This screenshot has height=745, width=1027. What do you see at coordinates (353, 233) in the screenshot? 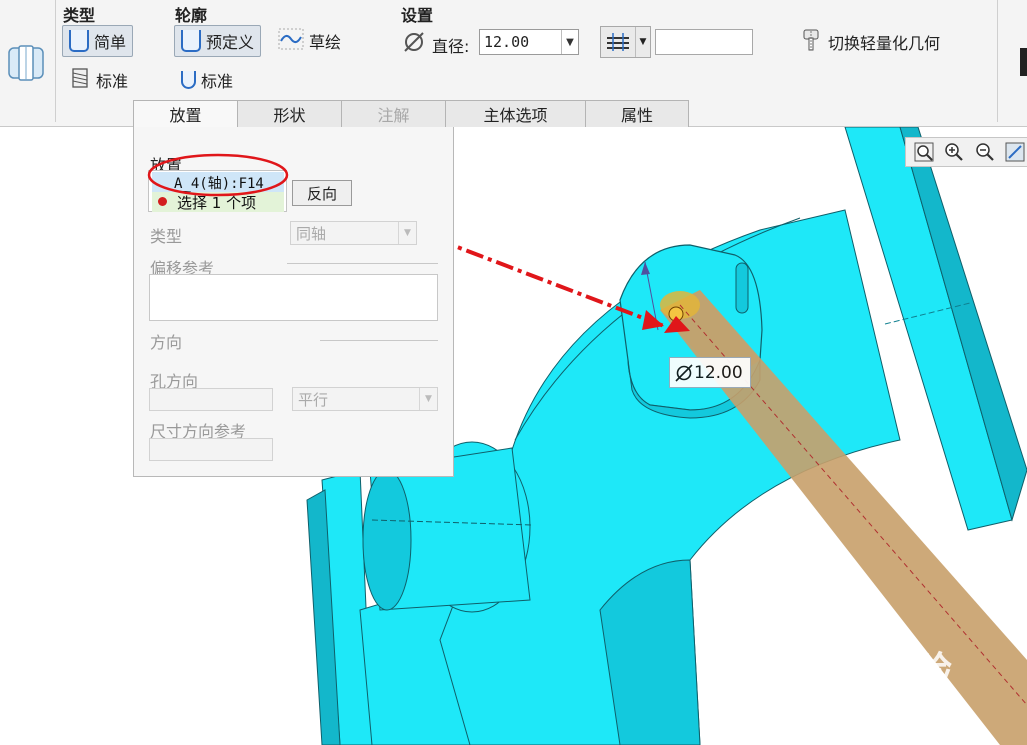
I see `type-dropdown: 同轴 ▼` at bounding box center [353, 233].